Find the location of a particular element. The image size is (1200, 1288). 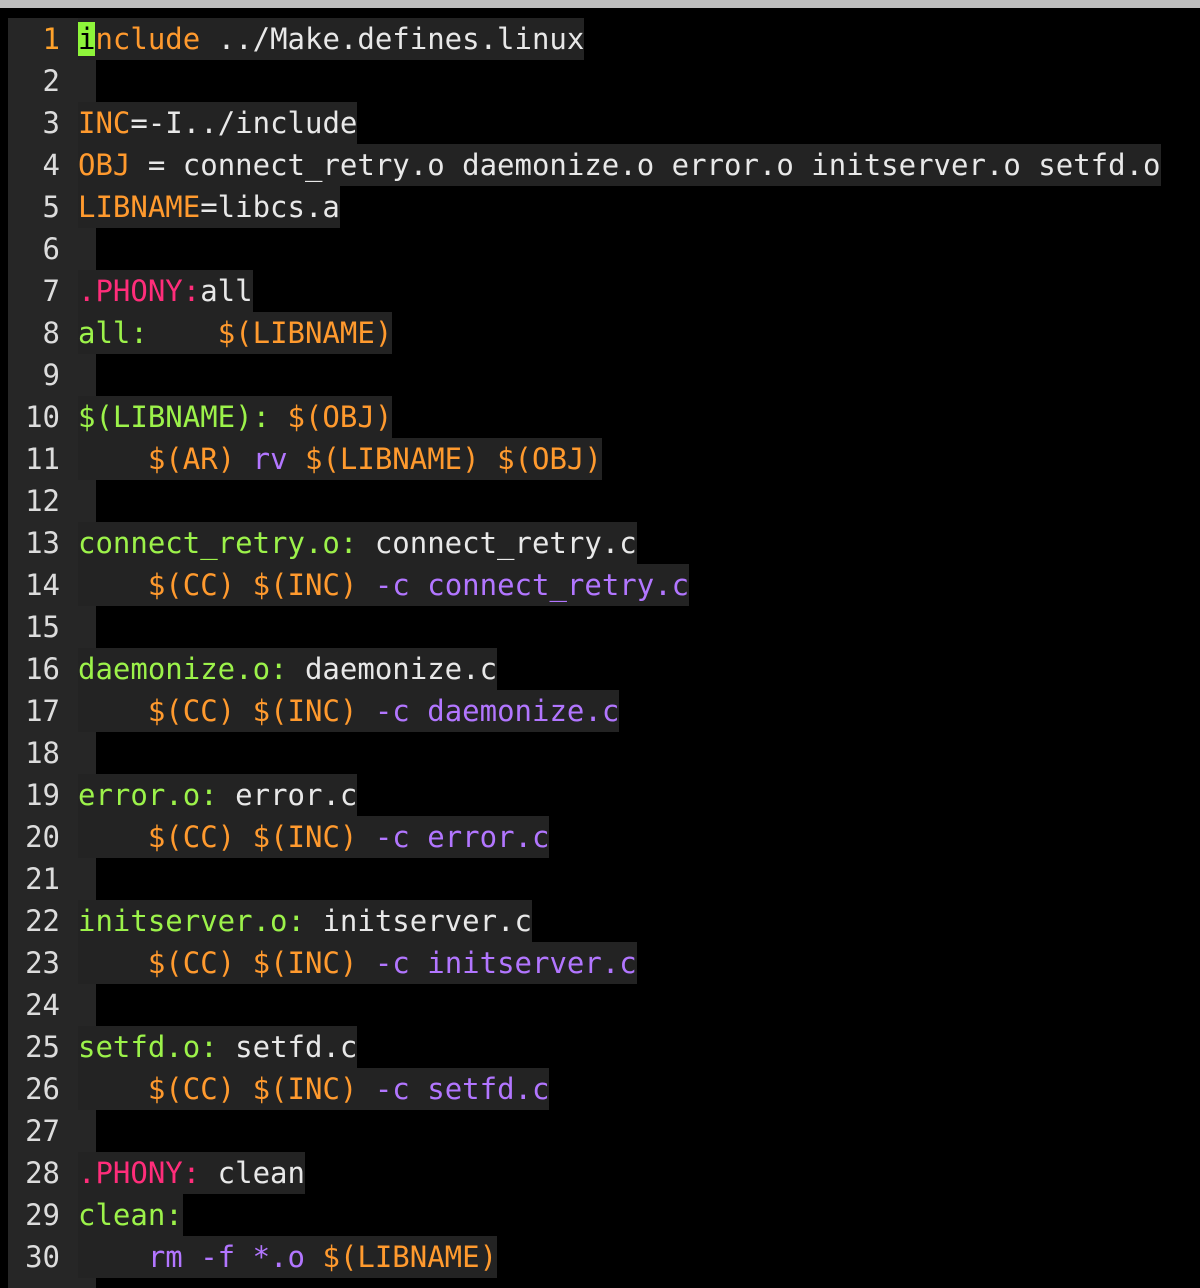

code-token: -c initserver.c is located at coordinates (497, 963).